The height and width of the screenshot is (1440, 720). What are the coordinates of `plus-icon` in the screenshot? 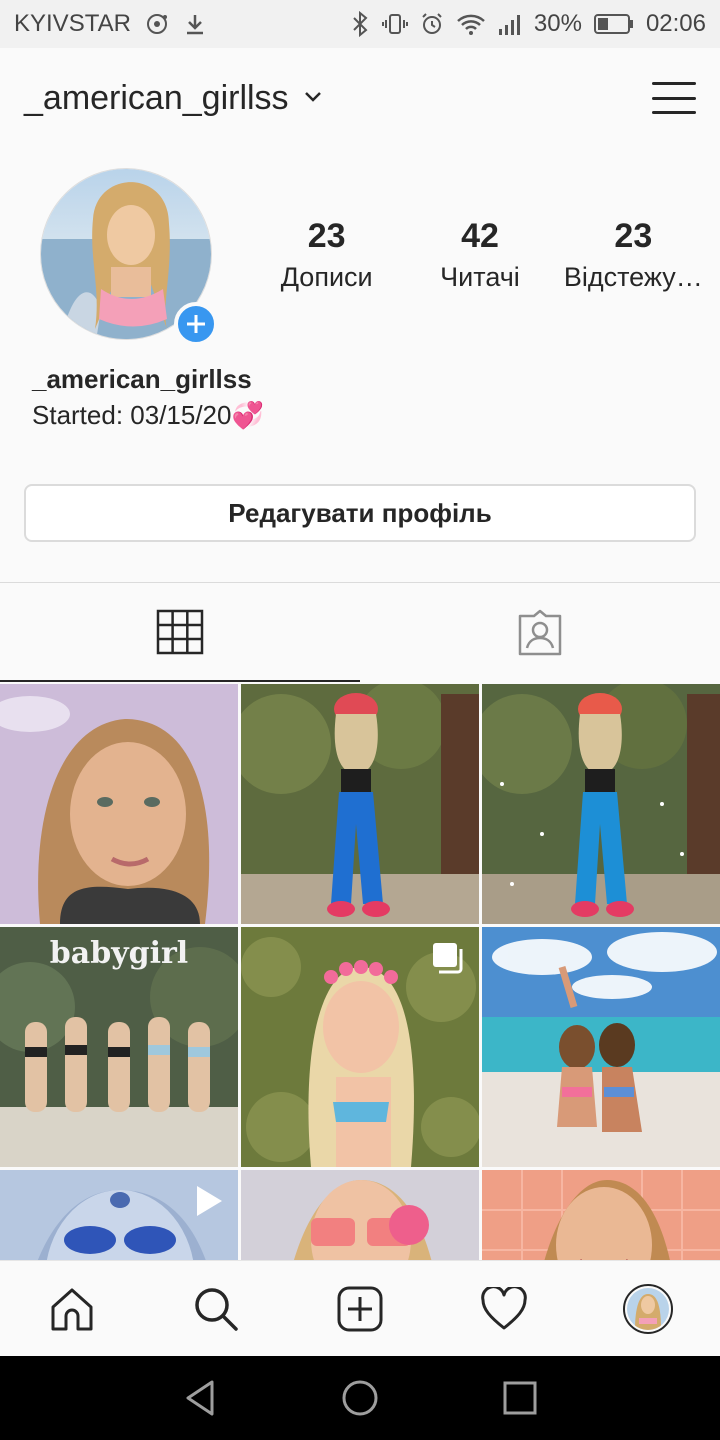 It's located at (196, 324).